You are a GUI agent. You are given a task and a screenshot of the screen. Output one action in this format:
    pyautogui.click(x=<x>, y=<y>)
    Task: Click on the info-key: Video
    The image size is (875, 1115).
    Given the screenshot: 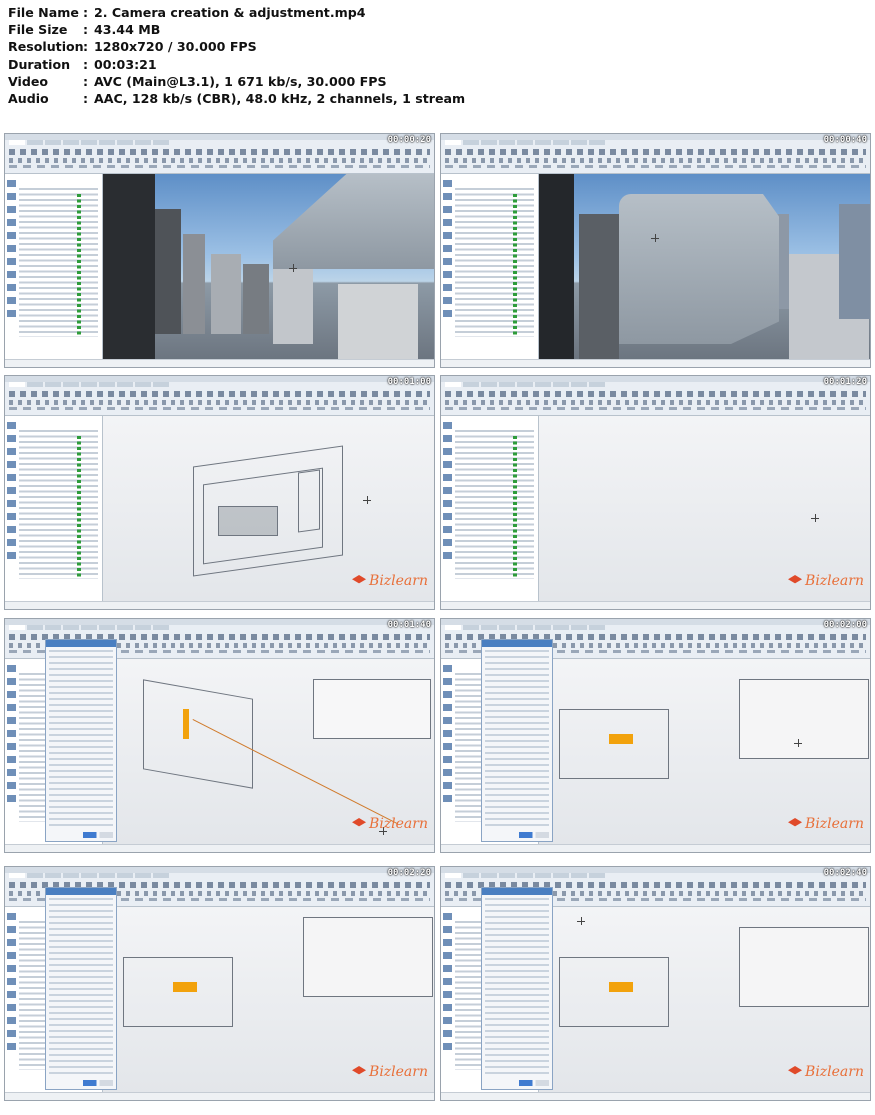 What is the action you would take?
    pyautogui.click(x=28, y=81)
    